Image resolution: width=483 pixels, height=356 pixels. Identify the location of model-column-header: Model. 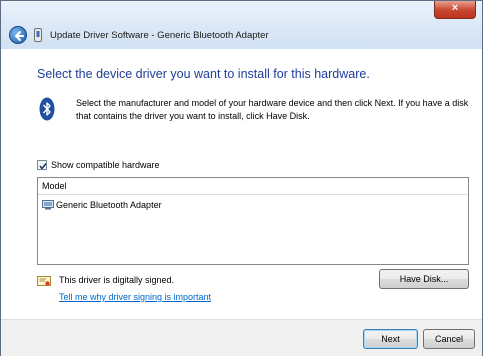
(253, 186).